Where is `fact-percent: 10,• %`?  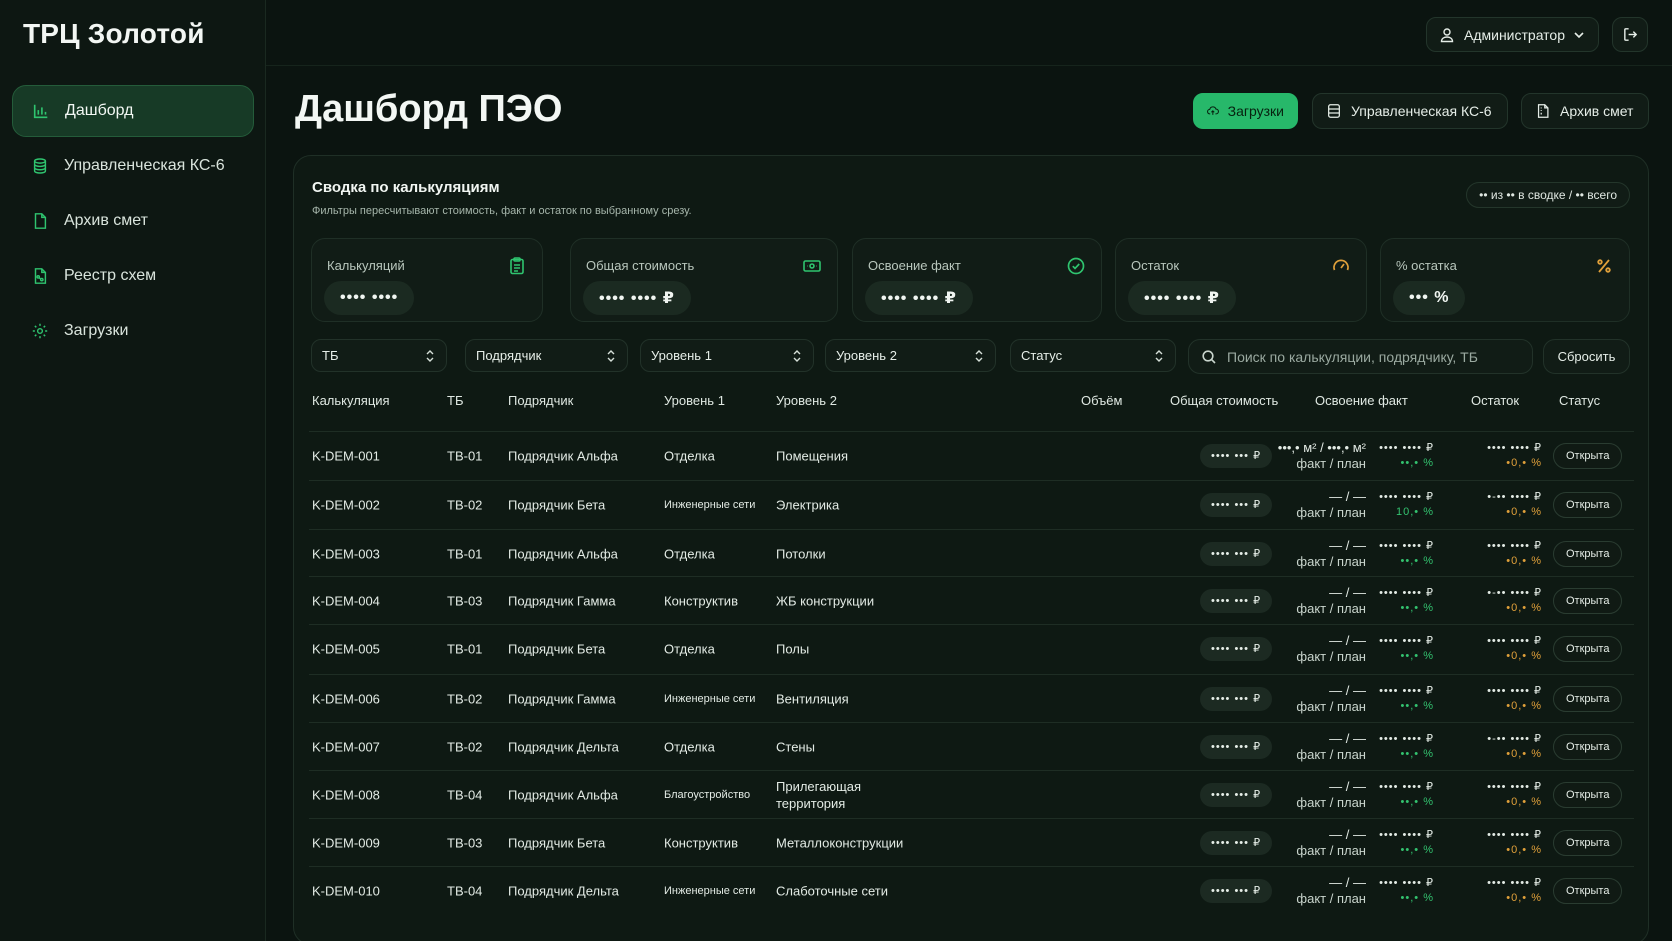 fact-percent: 10,• % is located at coordinates (1415, 511).